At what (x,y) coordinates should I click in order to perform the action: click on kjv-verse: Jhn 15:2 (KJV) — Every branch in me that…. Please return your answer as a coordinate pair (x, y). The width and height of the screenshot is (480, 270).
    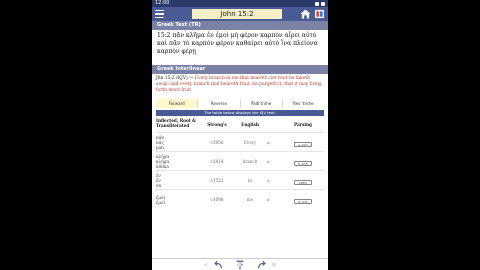
    Looking at the image, I should click on (240, 86).